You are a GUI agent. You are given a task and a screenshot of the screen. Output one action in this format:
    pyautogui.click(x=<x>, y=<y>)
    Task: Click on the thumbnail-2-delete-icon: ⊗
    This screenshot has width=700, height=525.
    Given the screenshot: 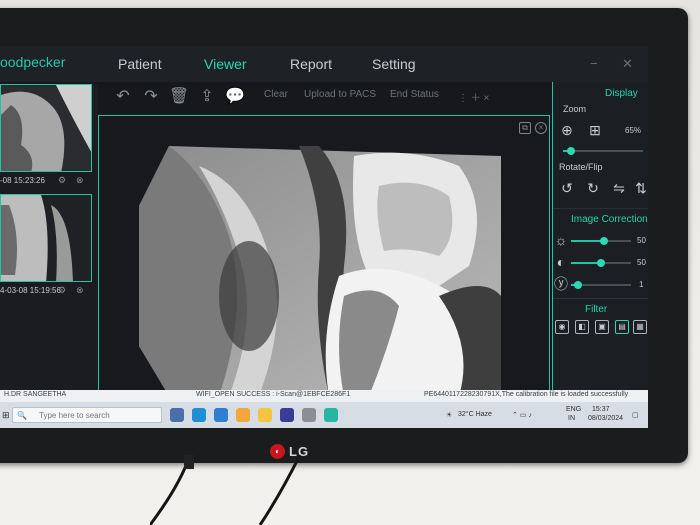 What is the action you would take?
    pyautogui.click(x=80, y=290)
    